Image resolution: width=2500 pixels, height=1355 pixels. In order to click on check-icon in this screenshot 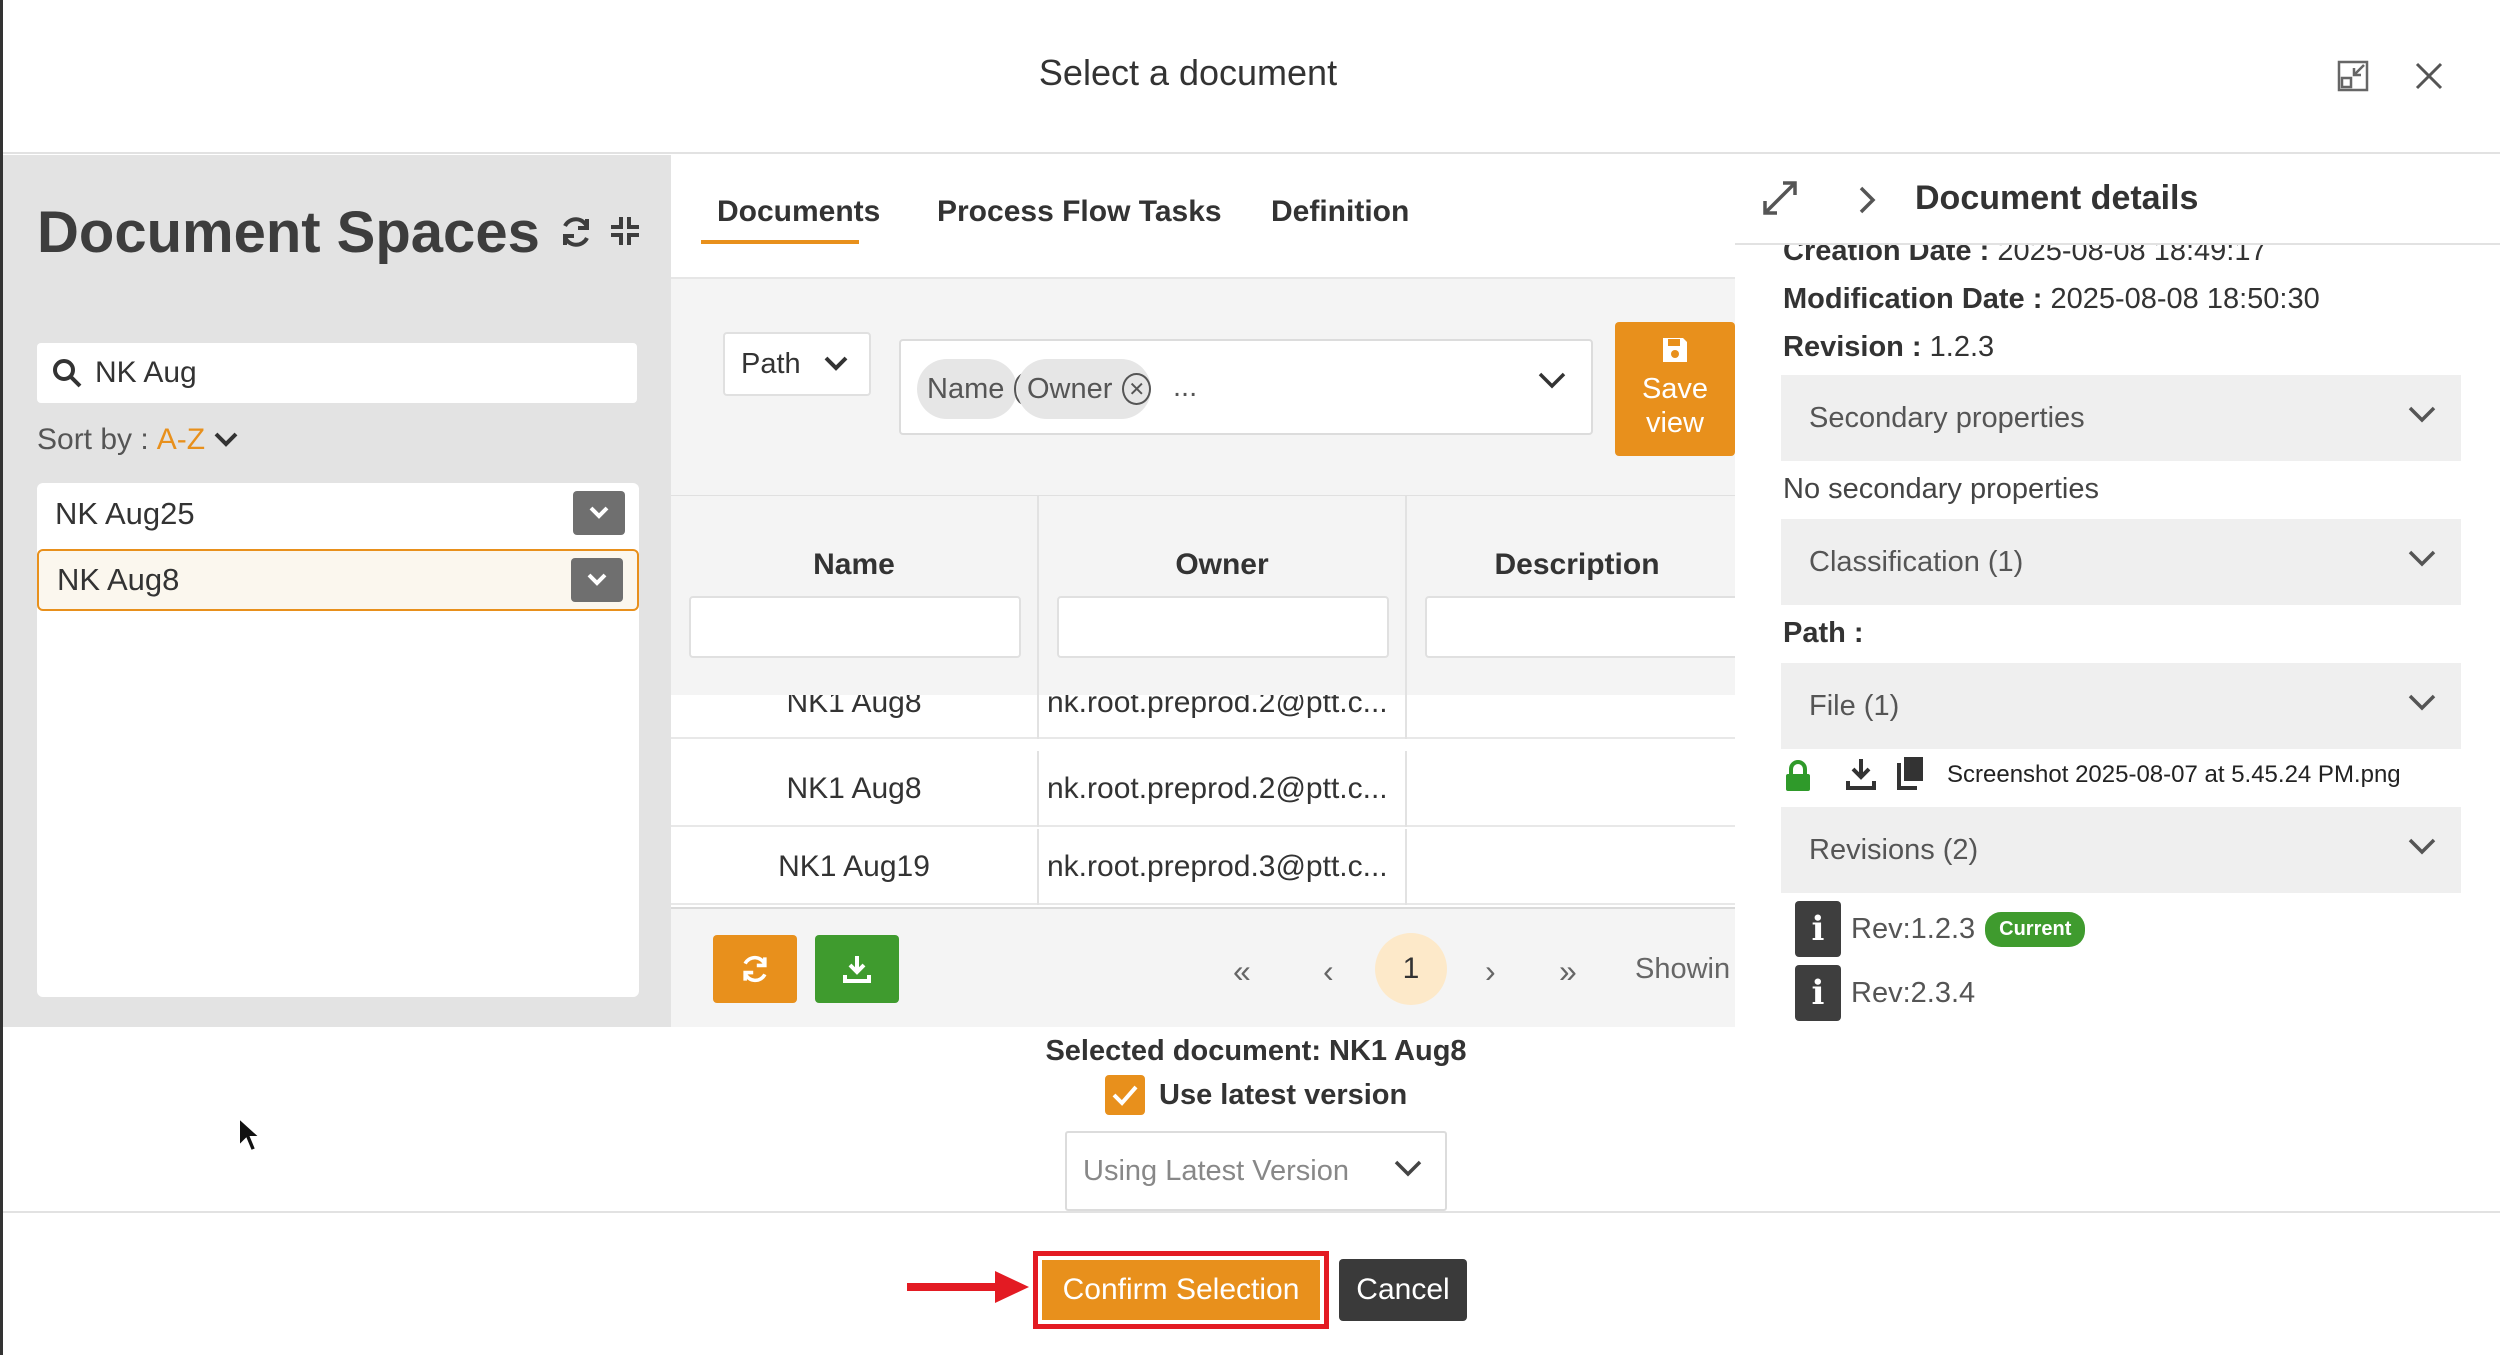, I will do `click(1125, 1095)`.